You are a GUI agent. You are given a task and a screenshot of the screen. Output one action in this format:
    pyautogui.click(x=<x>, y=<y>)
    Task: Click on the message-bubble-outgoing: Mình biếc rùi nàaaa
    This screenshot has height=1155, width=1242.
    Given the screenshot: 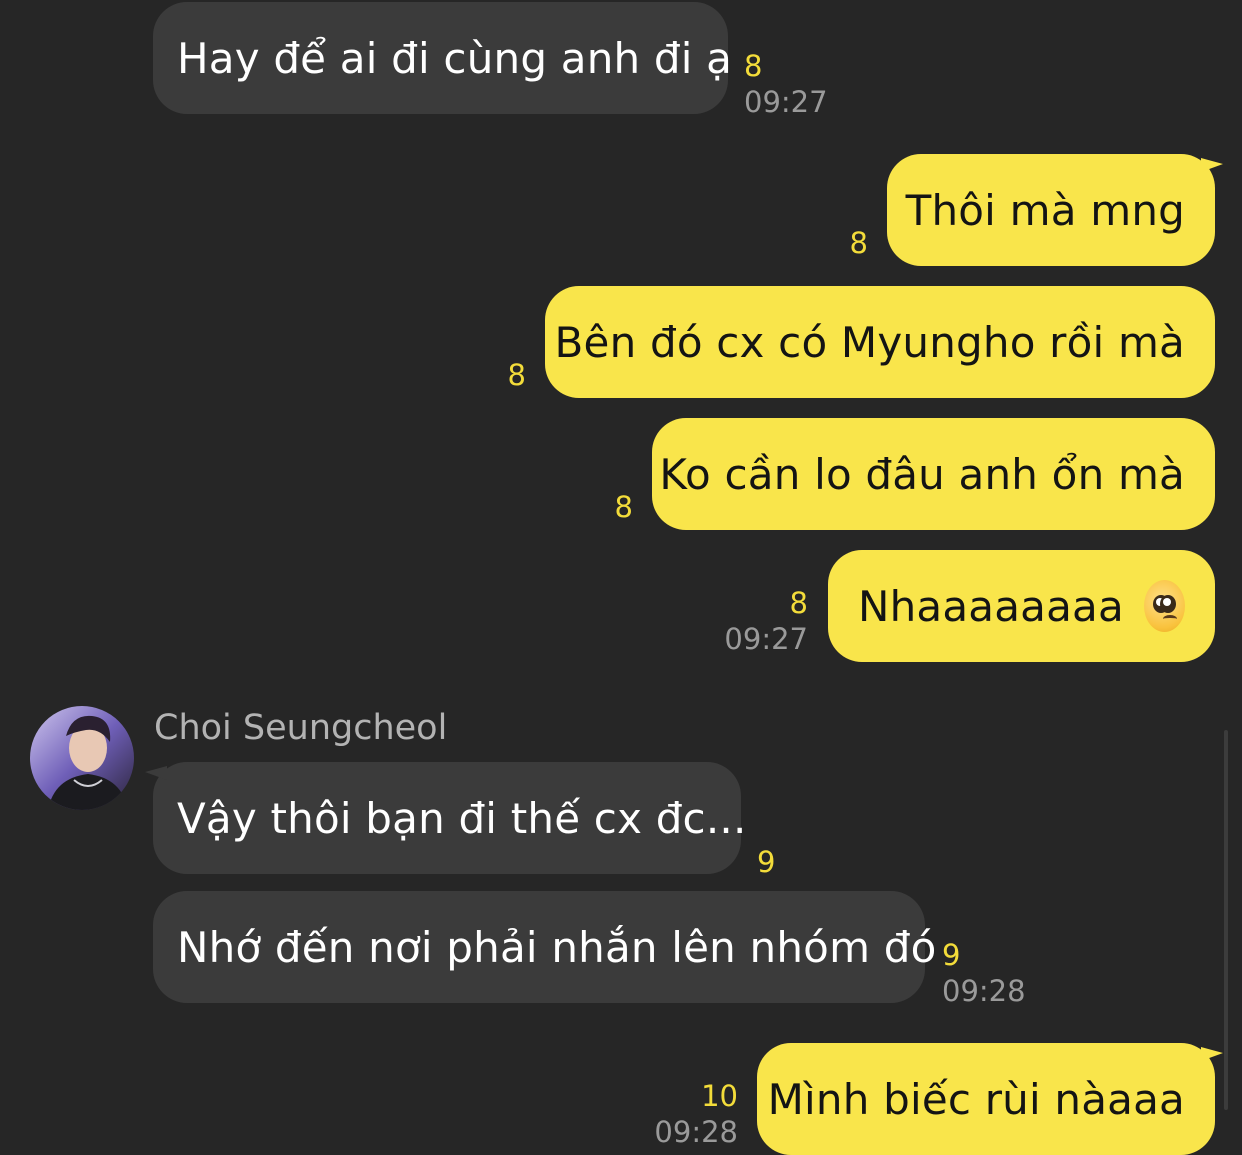 What is the action you would take?
    pyautogui.click(x=990, y=1096)
    